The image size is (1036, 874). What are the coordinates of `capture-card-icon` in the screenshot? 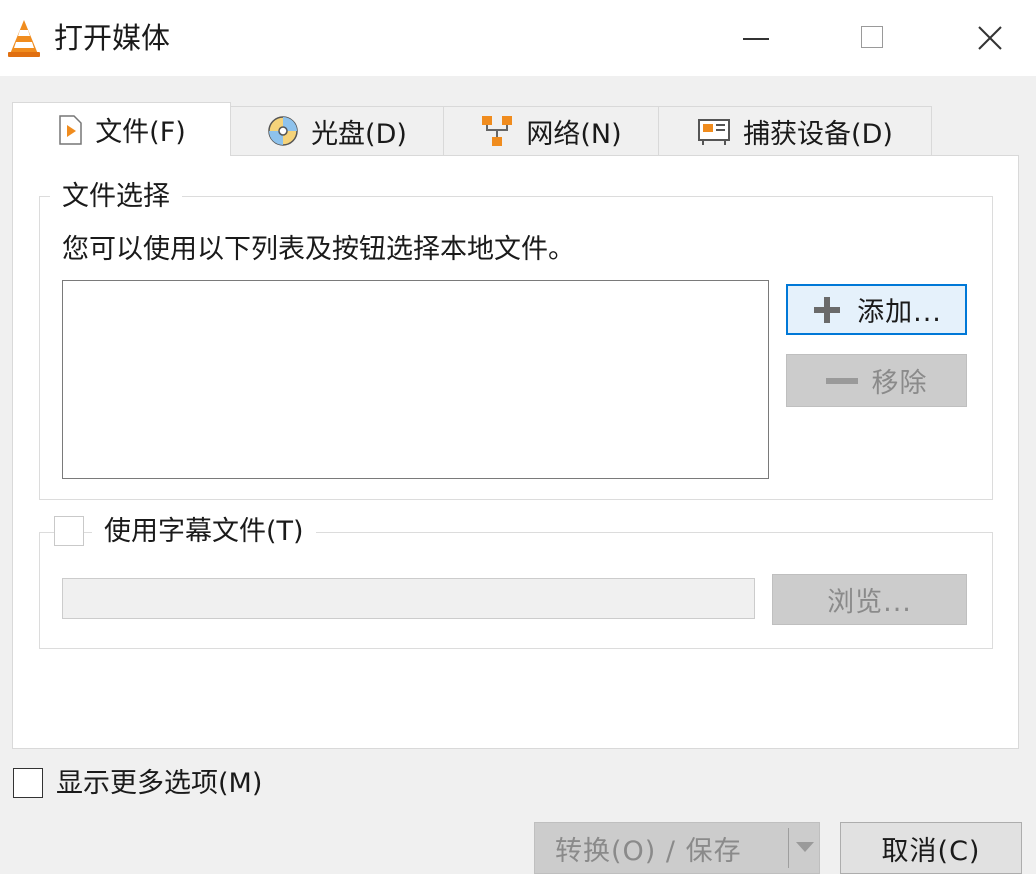 It's located at (714, 131).